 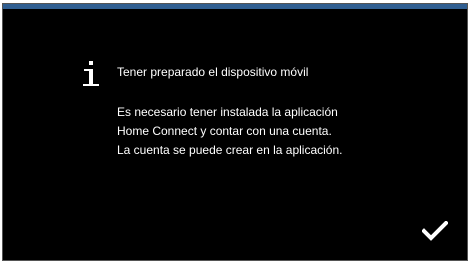 I want to click on checkmark-icon, so click(x=435, y=231).